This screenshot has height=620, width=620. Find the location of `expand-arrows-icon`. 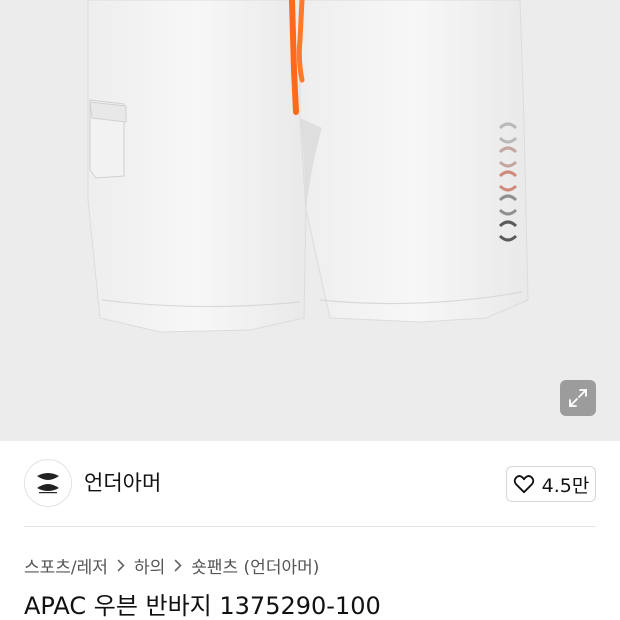

expand-arrows-icon is located at coordinates (578, 398).